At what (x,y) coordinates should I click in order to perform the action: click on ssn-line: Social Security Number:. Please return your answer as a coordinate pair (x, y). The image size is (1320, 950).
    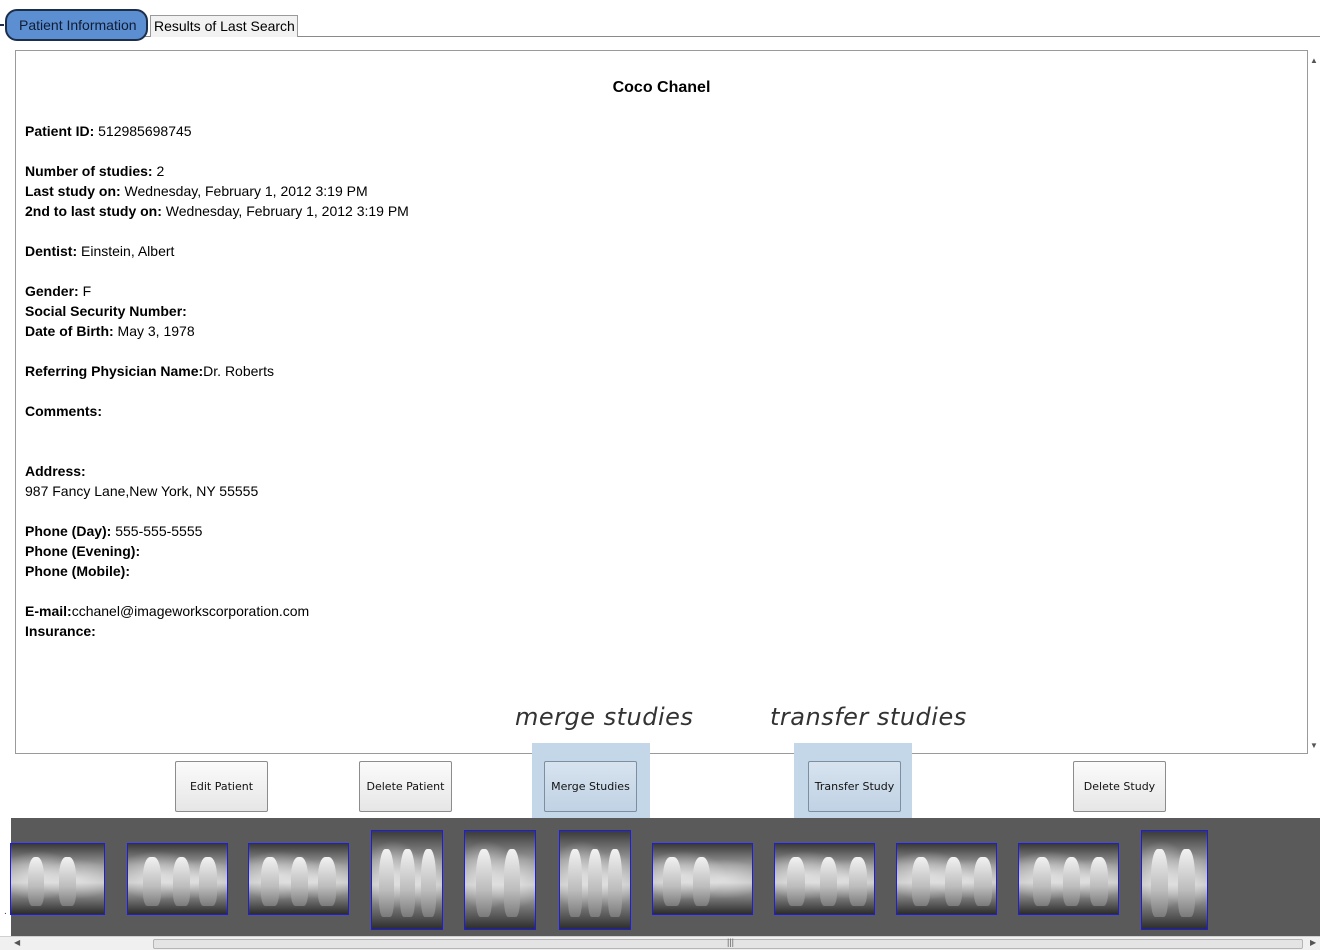
    Looking at the image, I should click on (106, 311).